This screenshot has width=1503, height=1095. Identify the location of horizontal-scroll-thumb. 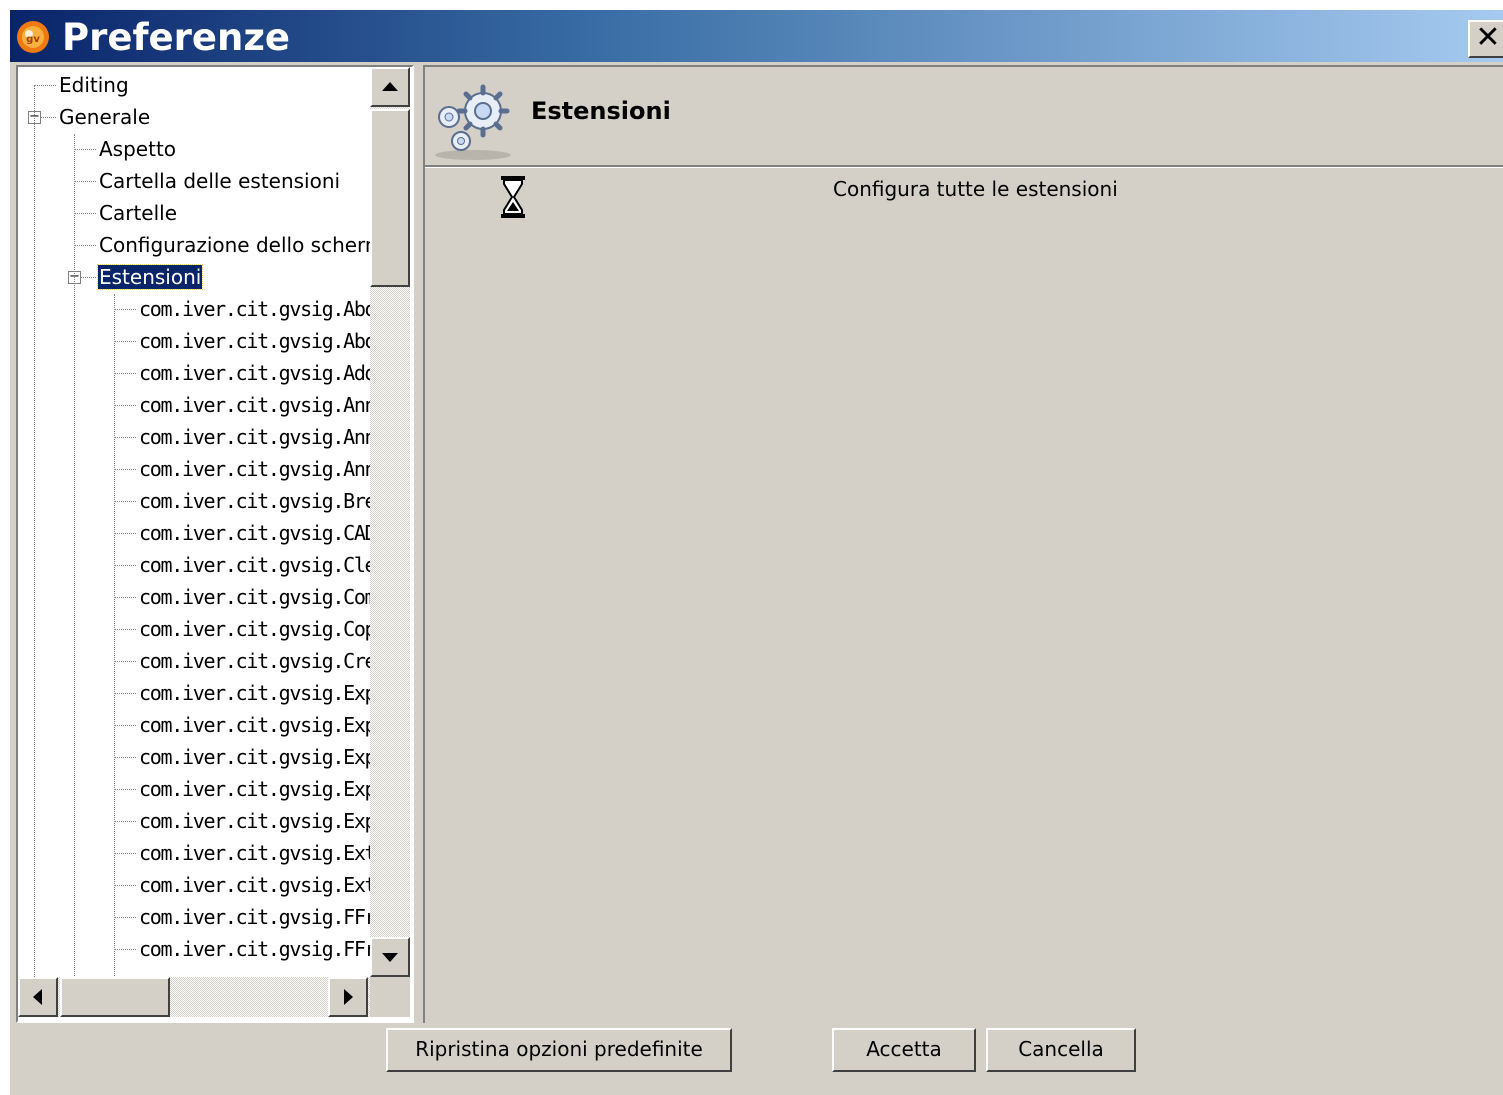
(115, 997).